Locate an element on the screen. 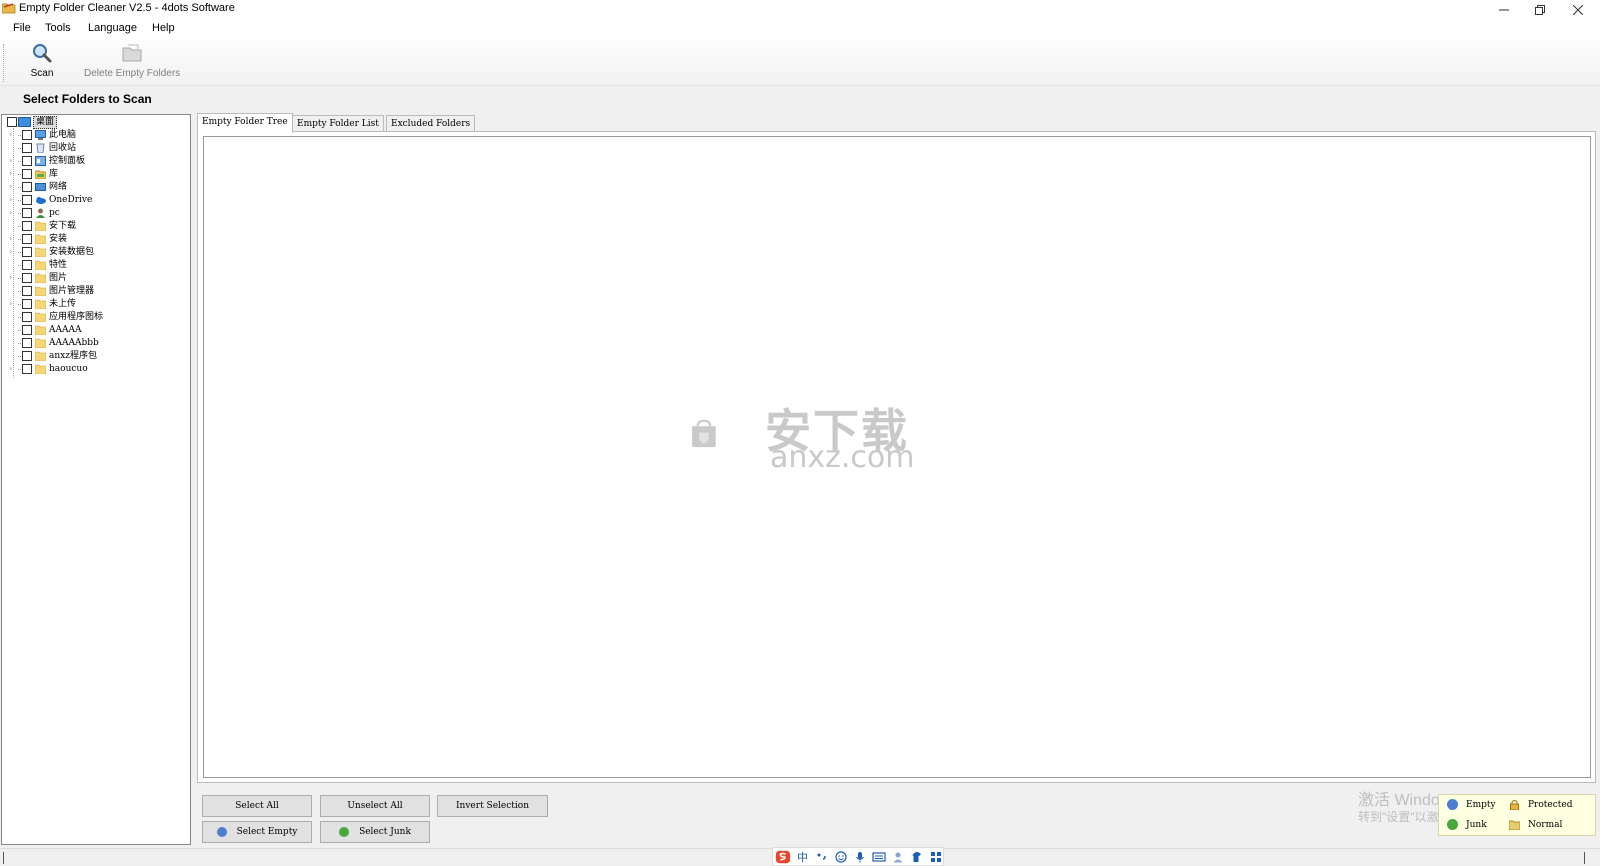 The image size is (1600, 866). tree-item-desktop: 桌面 is located at coordinates (96, 122).